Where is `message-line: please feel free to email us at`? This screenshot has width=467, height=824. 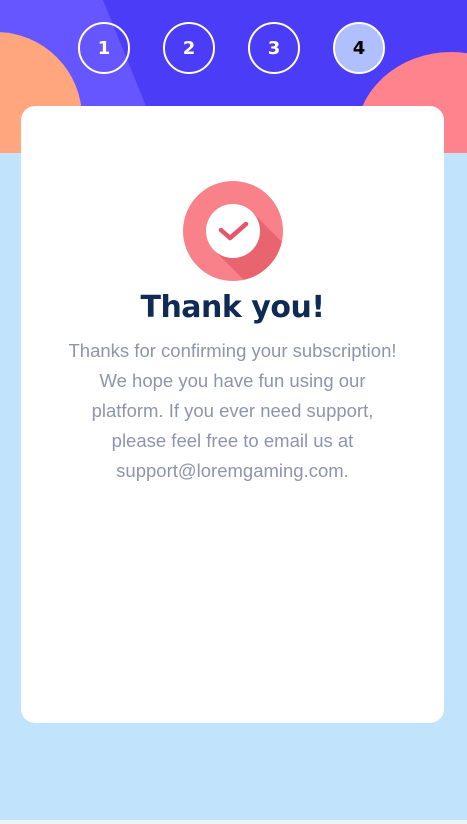
message-line: please feel free to email us at is located at coordinates (232, 440).